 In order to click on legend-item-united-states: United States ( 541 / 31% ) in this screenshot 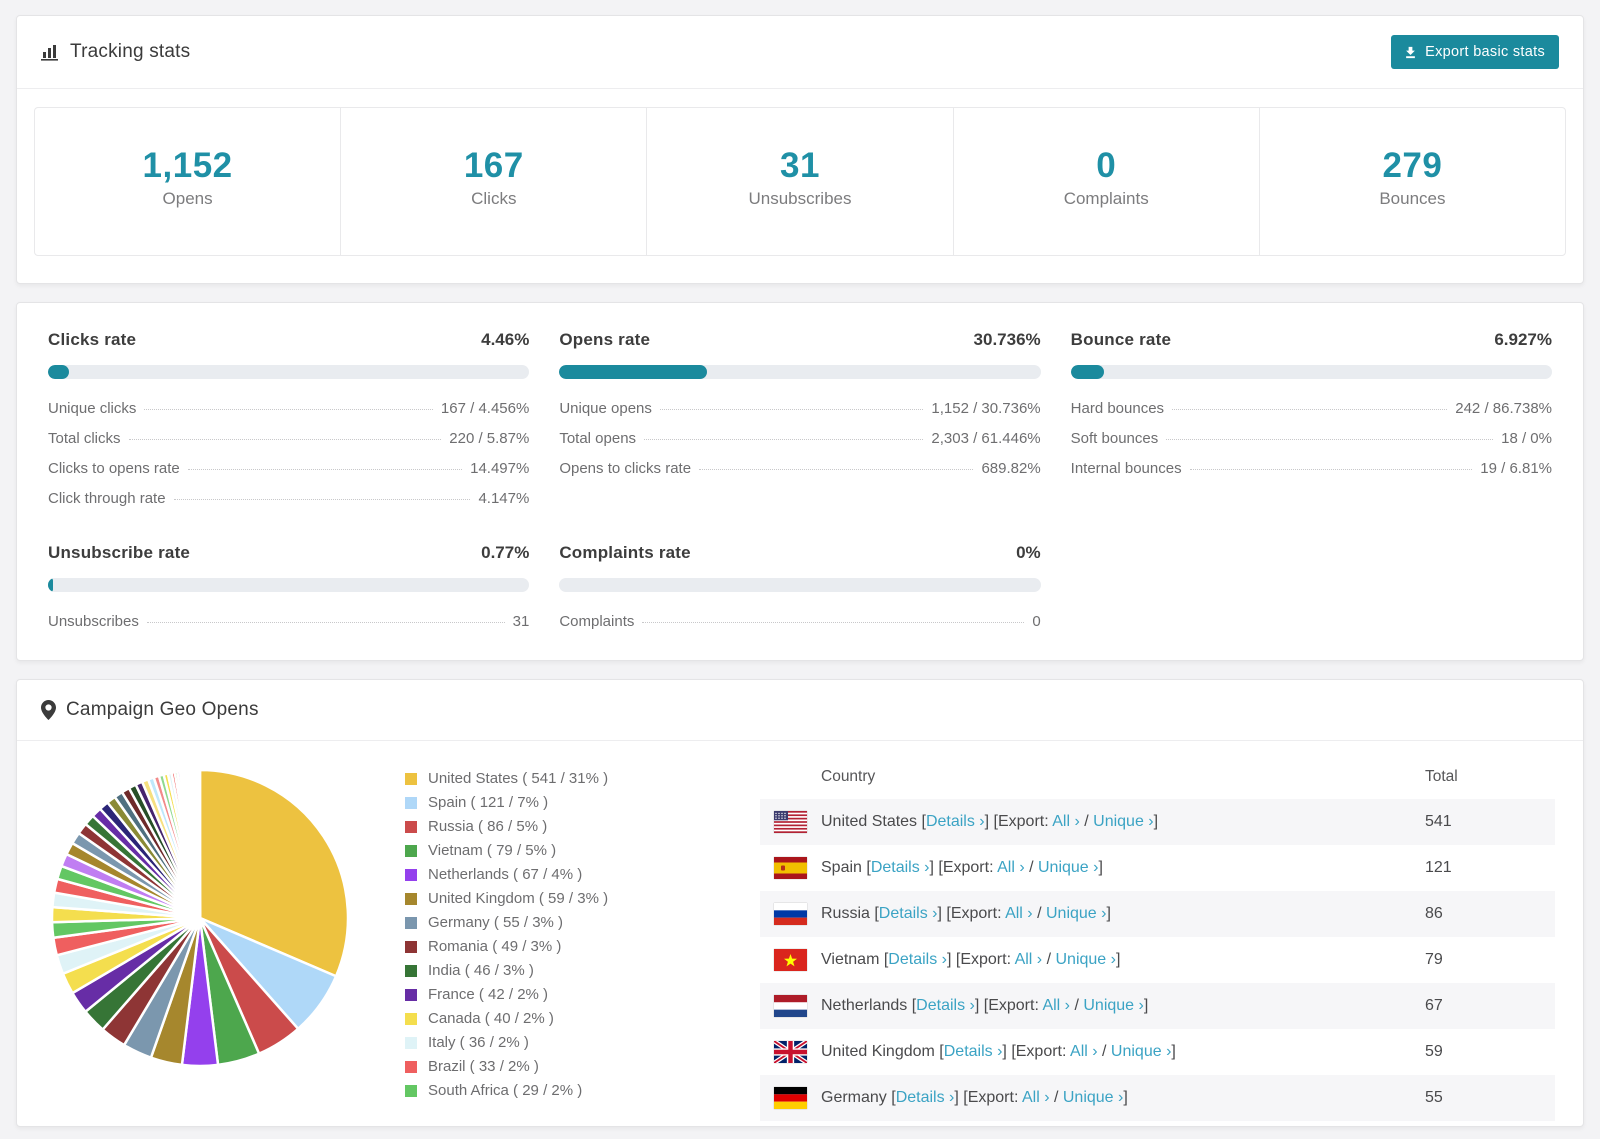, I will do `click(547, 778)`.